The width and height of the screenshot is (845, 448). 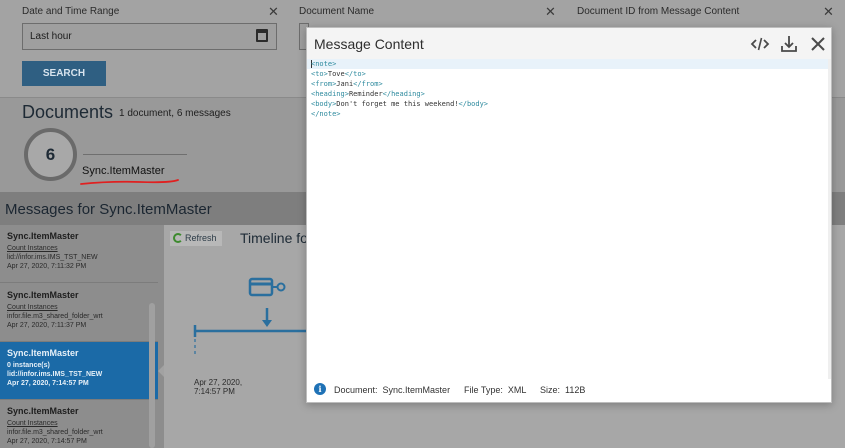 I want to click on file-type-label: File Type:, so click(x=483, y=390).